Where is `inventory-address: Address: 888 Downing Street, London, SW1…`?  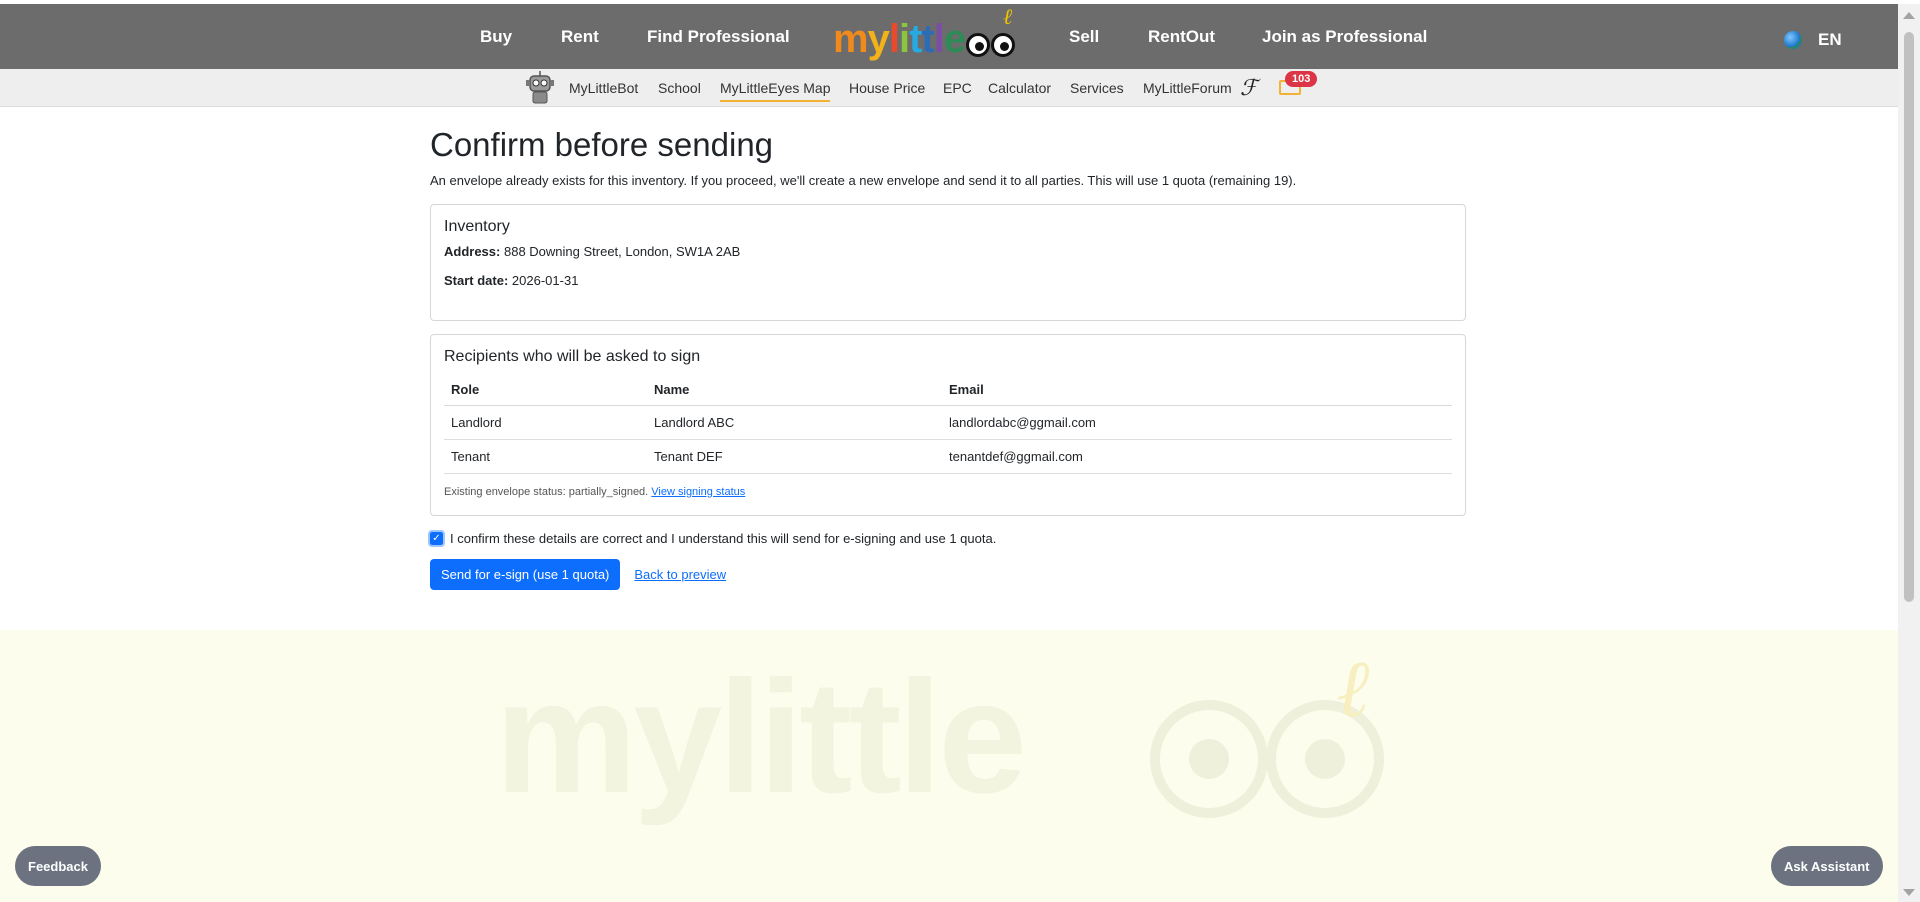 inventory-address: Address: 888 Downing Street, London, SW1… is located at coordinates (948, 251).